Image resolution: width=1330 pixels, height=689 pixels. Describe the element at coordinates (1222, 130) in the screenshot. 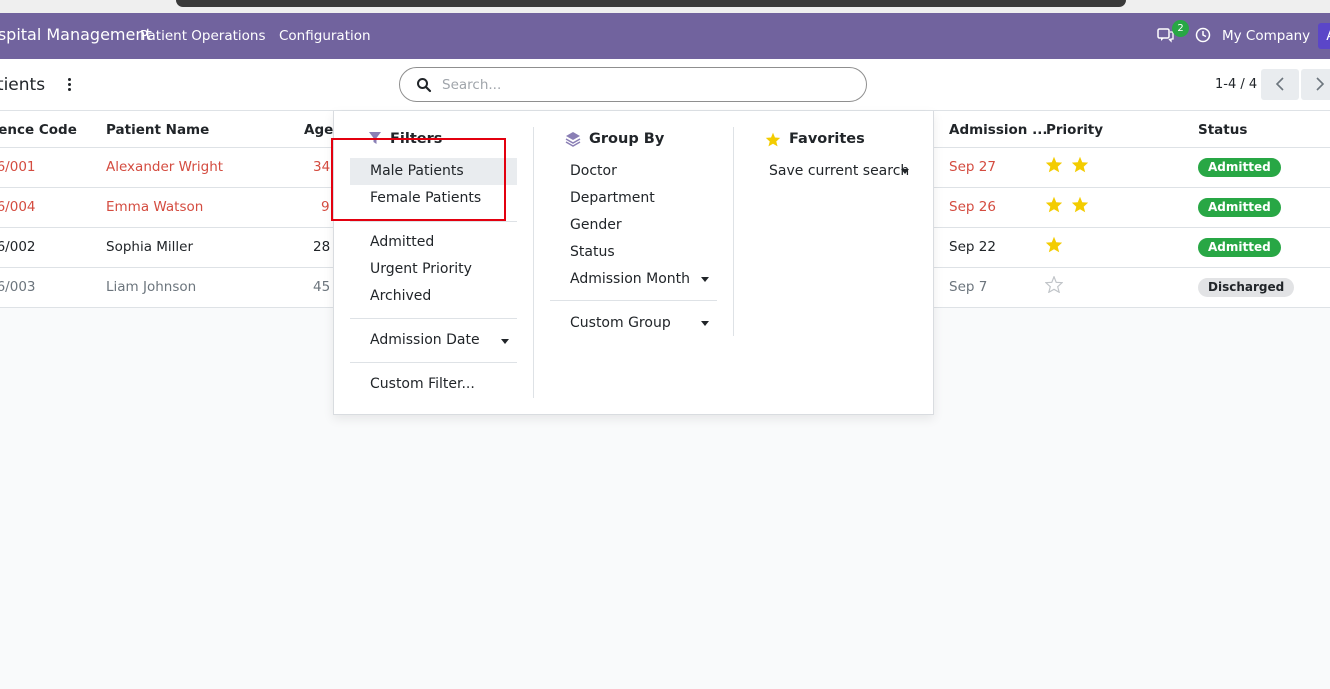

I see `column-status: Status` at that location.